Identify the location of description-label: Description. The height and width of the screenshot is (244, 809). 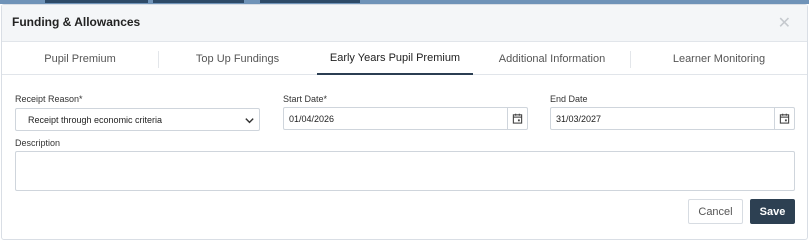
(38, 143).